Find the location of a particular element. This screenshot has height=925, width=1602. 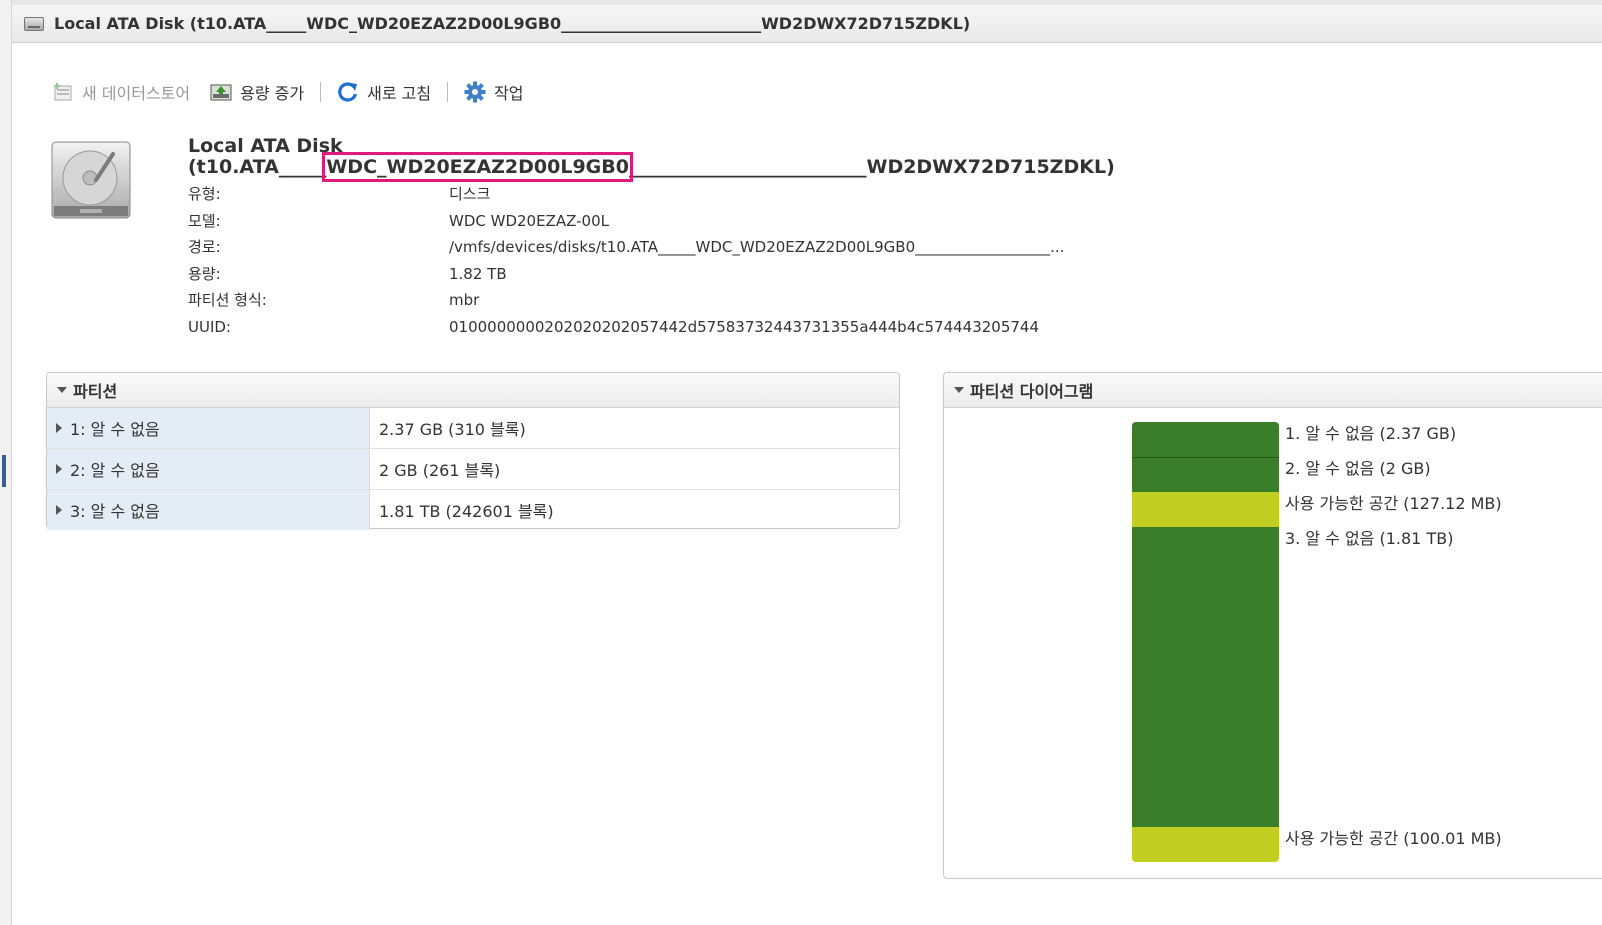

diagram-label: 1. 알 수 없음 (2.37 GB) is located at coordinates (1371, 433).